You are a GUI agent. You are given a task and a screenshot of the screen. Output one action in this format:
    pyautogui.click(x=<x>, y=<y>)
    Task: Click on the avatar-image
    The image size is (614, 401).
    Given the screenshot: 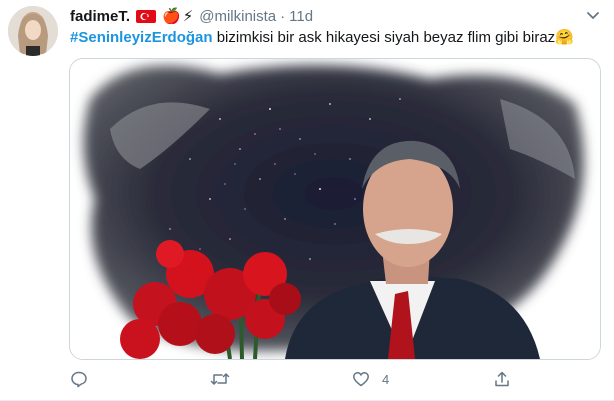 What is the action you would take?
    pyautogui.click(x=33, y=31)
    